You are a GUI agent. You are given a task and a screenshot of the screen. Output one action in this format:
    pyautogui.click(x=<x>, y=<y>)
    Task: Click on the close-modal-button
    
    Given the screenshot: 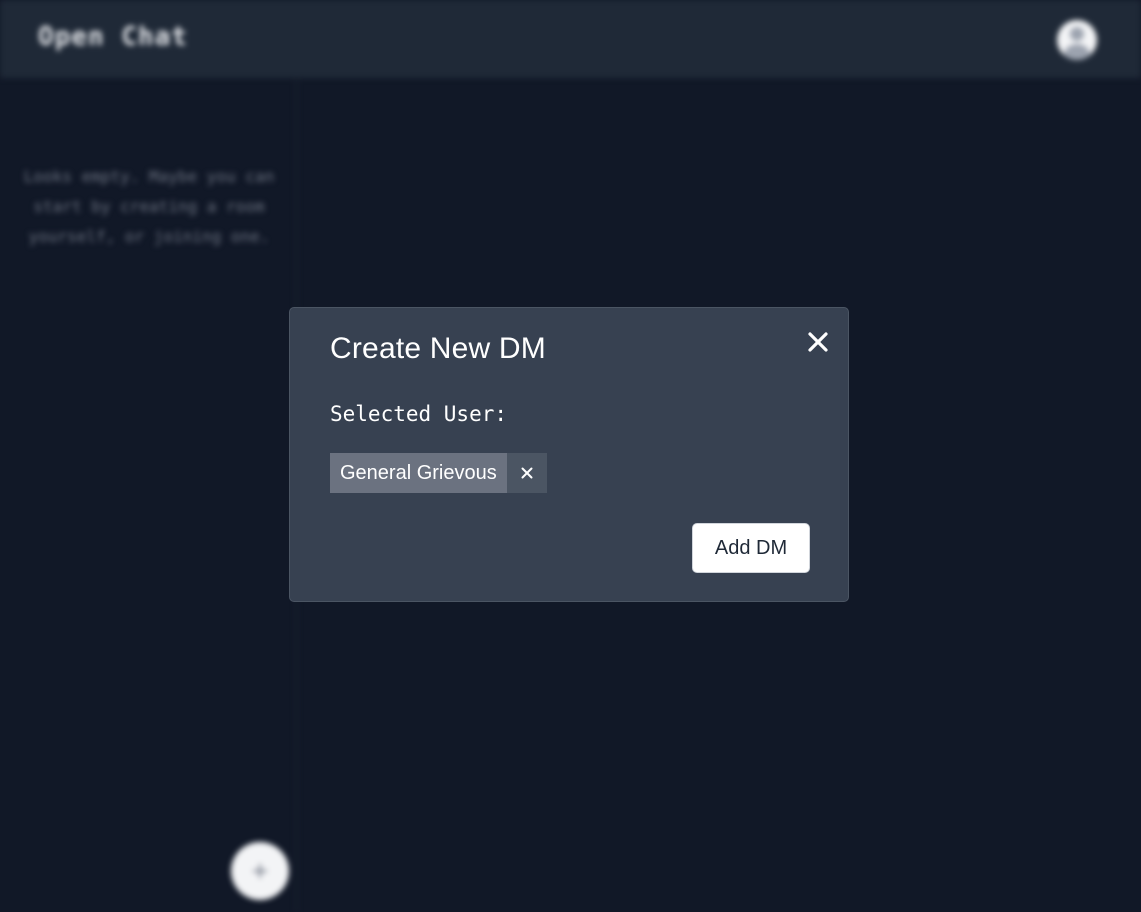 What is the action you would take?
    pyautogui.click(x=818, y=342)
    